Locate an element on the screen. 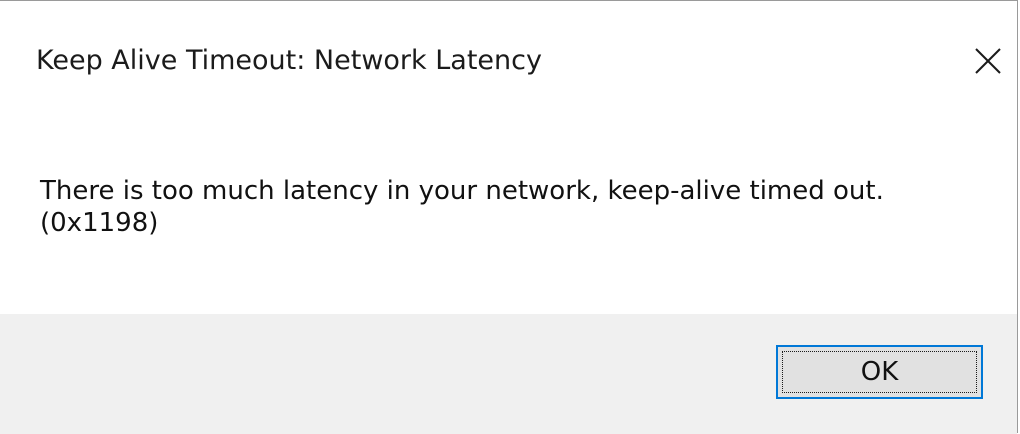 This screenshot has width=1020, height=434. close-icon is located at coordinates (988, 61).